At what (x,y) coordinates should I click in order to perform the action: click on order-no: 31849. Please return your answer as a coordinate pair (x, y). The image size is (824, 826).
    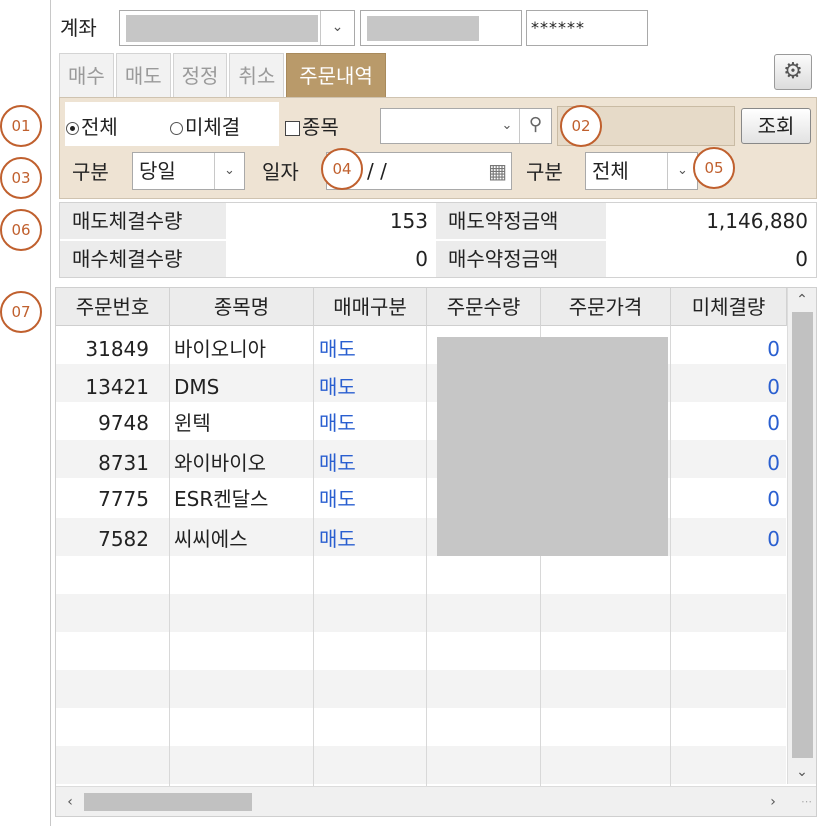
    Looking at the image, I should click on (117, 349).